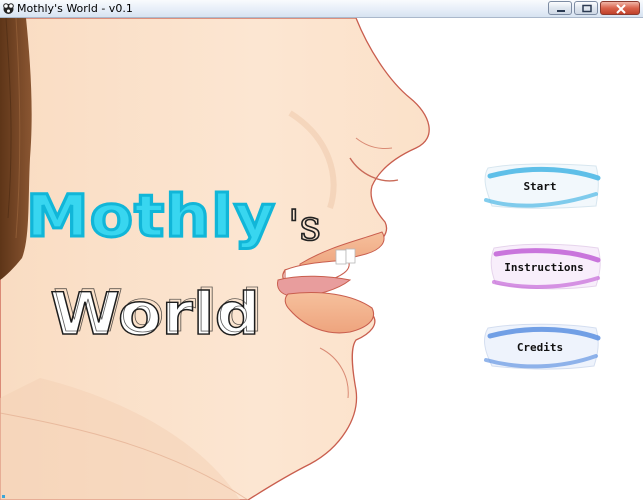 The image size is (643, 500). What do you see at coordinates (158, 311) in the screenshot?
I see `logo-world-sketch: World` at bounding box center [158, 311].